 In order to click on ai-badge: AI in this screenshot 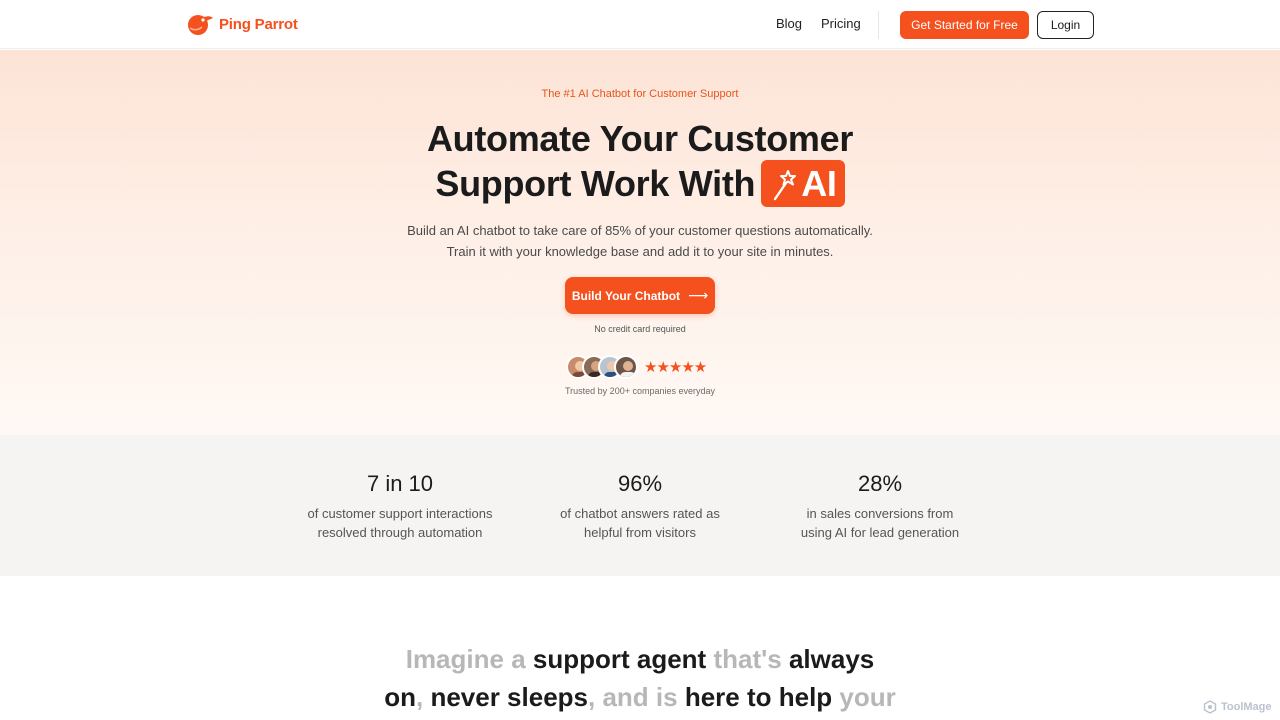, I will do `click(803, 183)`.